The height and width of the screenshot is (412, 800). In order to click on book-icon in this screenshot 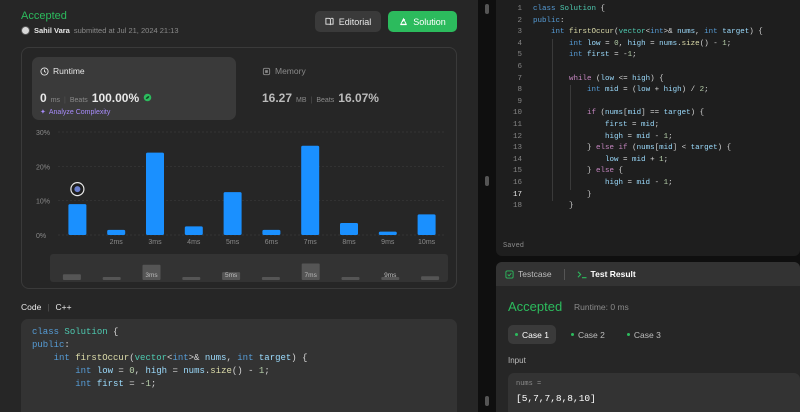, I will do `click(329, 21)`.